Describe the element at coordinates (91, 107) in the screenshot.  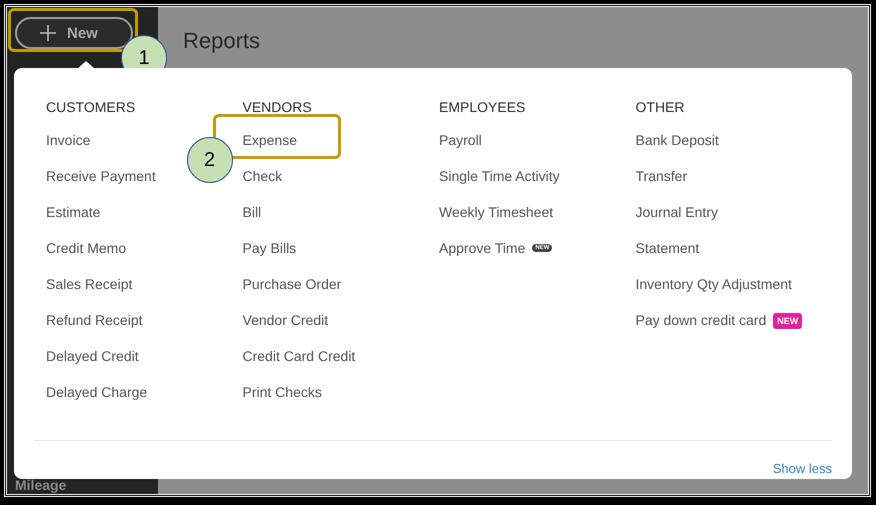
I see `column-heading: CUSTOMERS` at that location.